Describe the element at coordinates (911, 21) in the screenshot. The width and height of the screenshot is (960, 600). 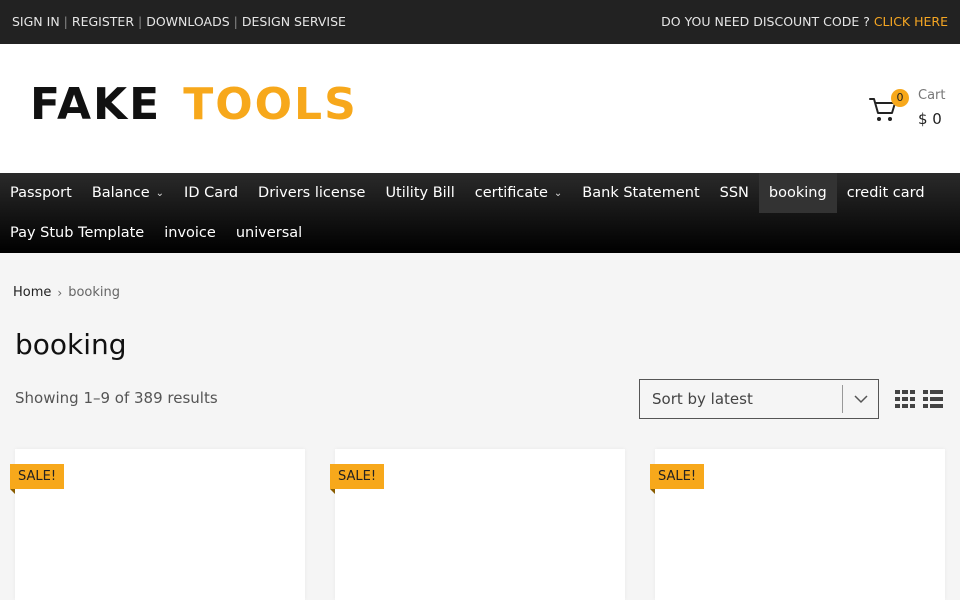
I see `promo-click-here-link: CLICK HERE` at that location.